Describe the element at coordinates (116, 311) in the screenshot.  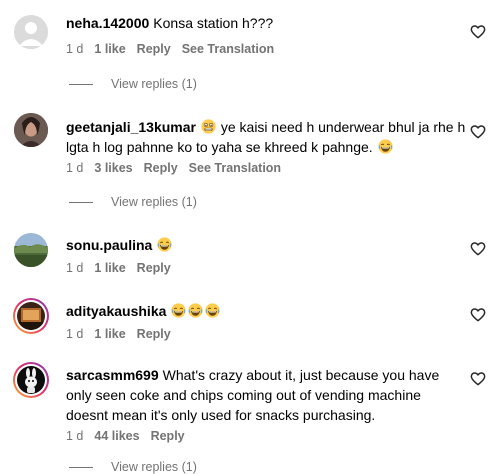
I see `username: adityakaushika` at that location.